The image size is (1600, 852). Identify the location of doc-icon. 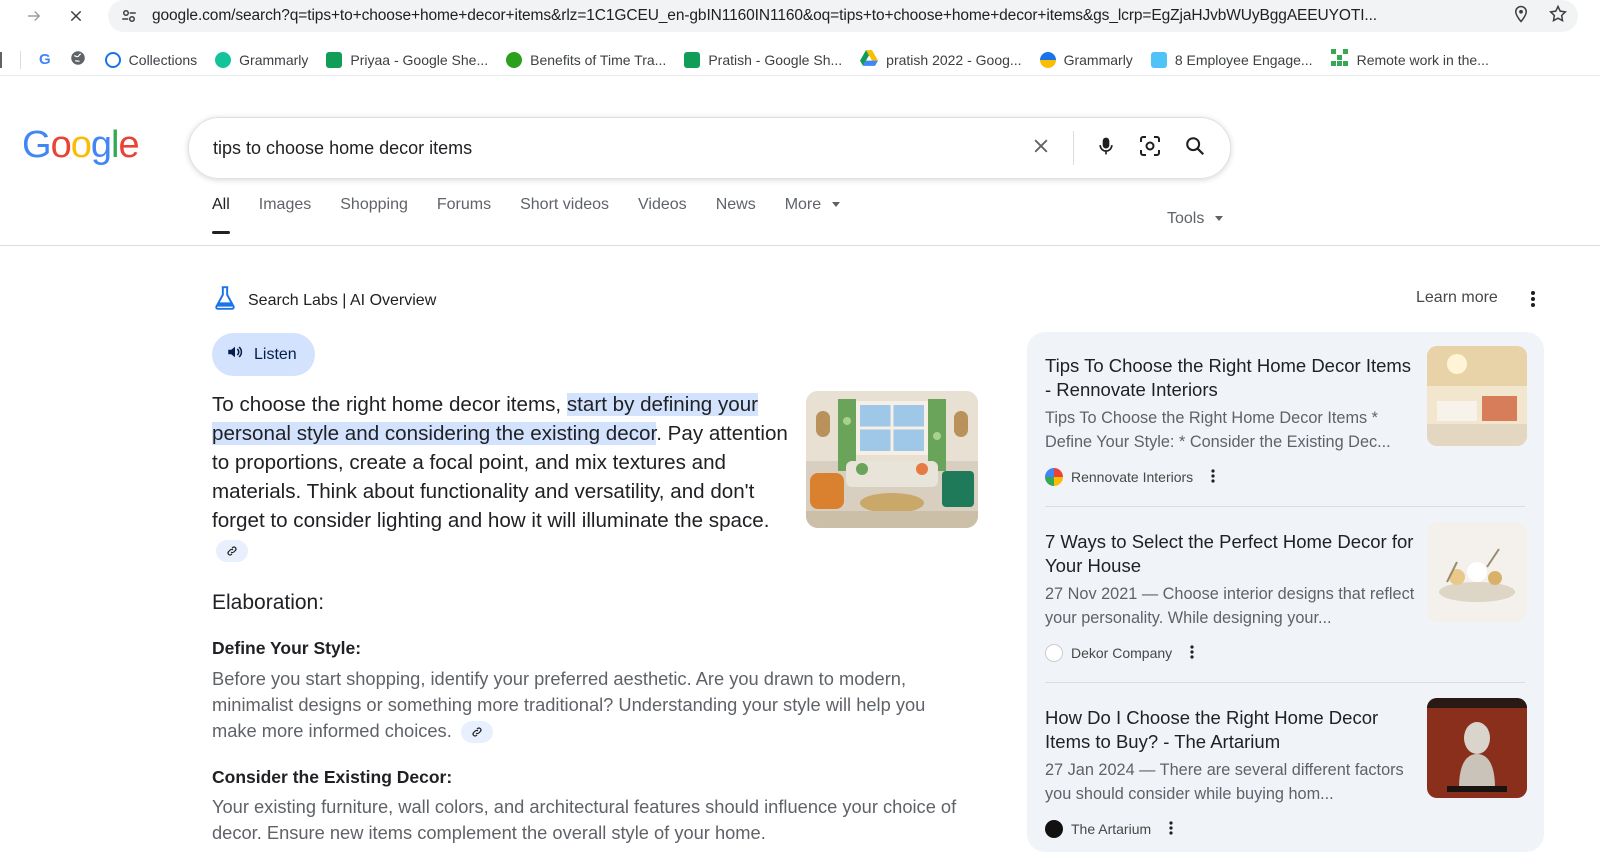
(1158, 59).